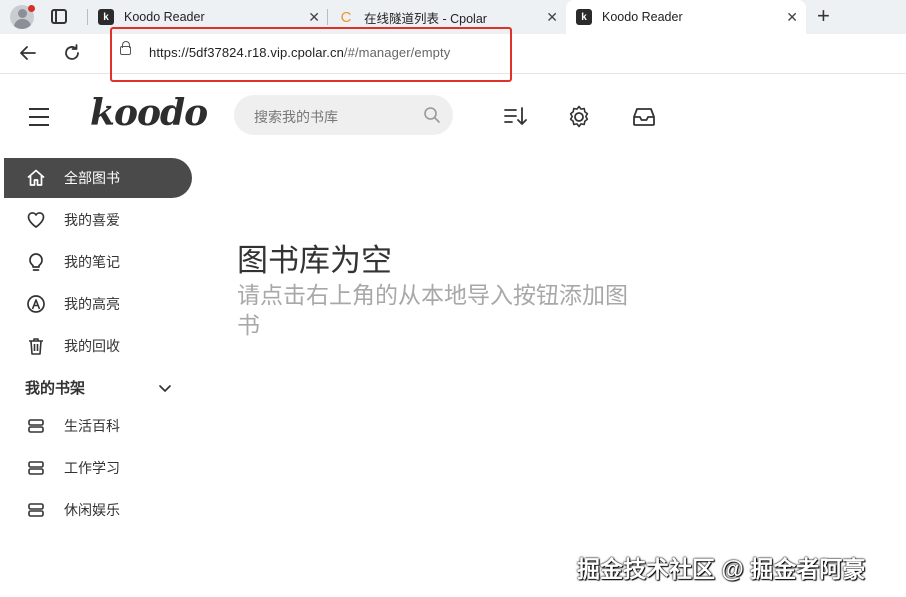 Image resolution: width=906 pixels, height=597 pixels. Describe the element at coordinates (432, 310) in the screenshot. I see `empty-state-subtitle: 请点击右上角的从本地导入按钮添加图书` at that location.